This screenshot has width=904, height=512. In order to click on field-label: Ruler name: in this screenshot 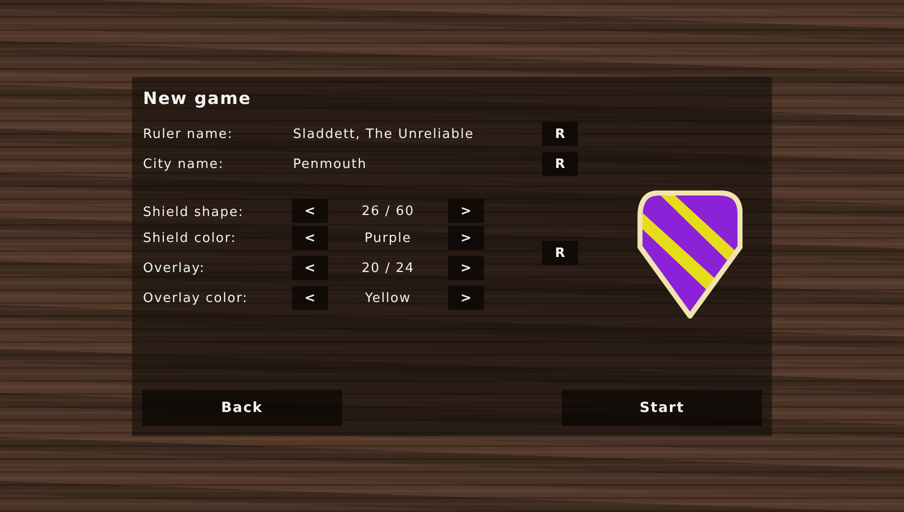, I will do `click(188, 134)`.